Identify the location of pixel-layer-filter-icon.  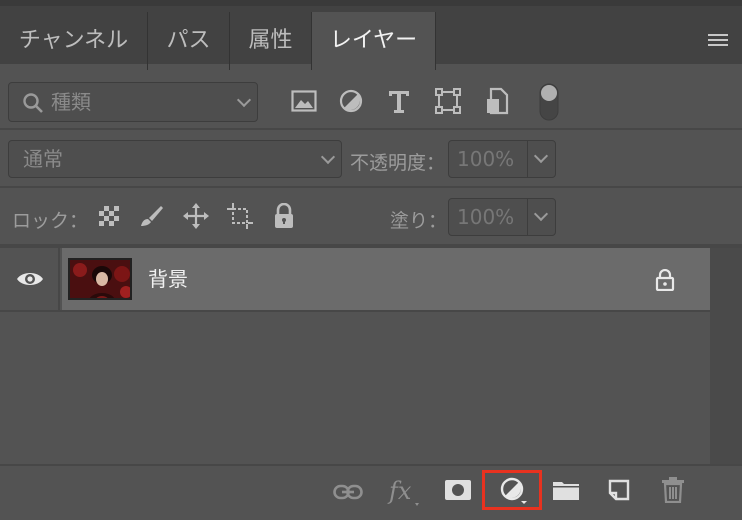
(304, 101).